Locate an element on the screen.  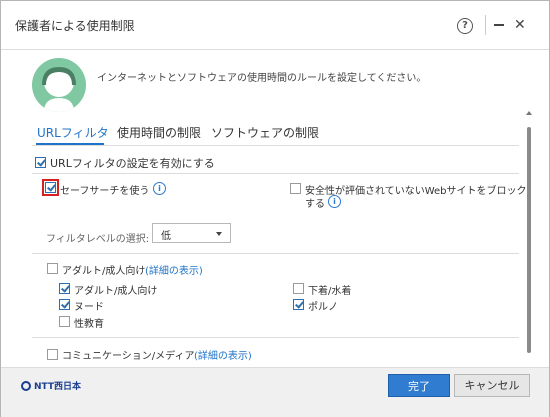
title-bar: 保護者による使用制限 ? ✕ is located at coordinates (275, 25).